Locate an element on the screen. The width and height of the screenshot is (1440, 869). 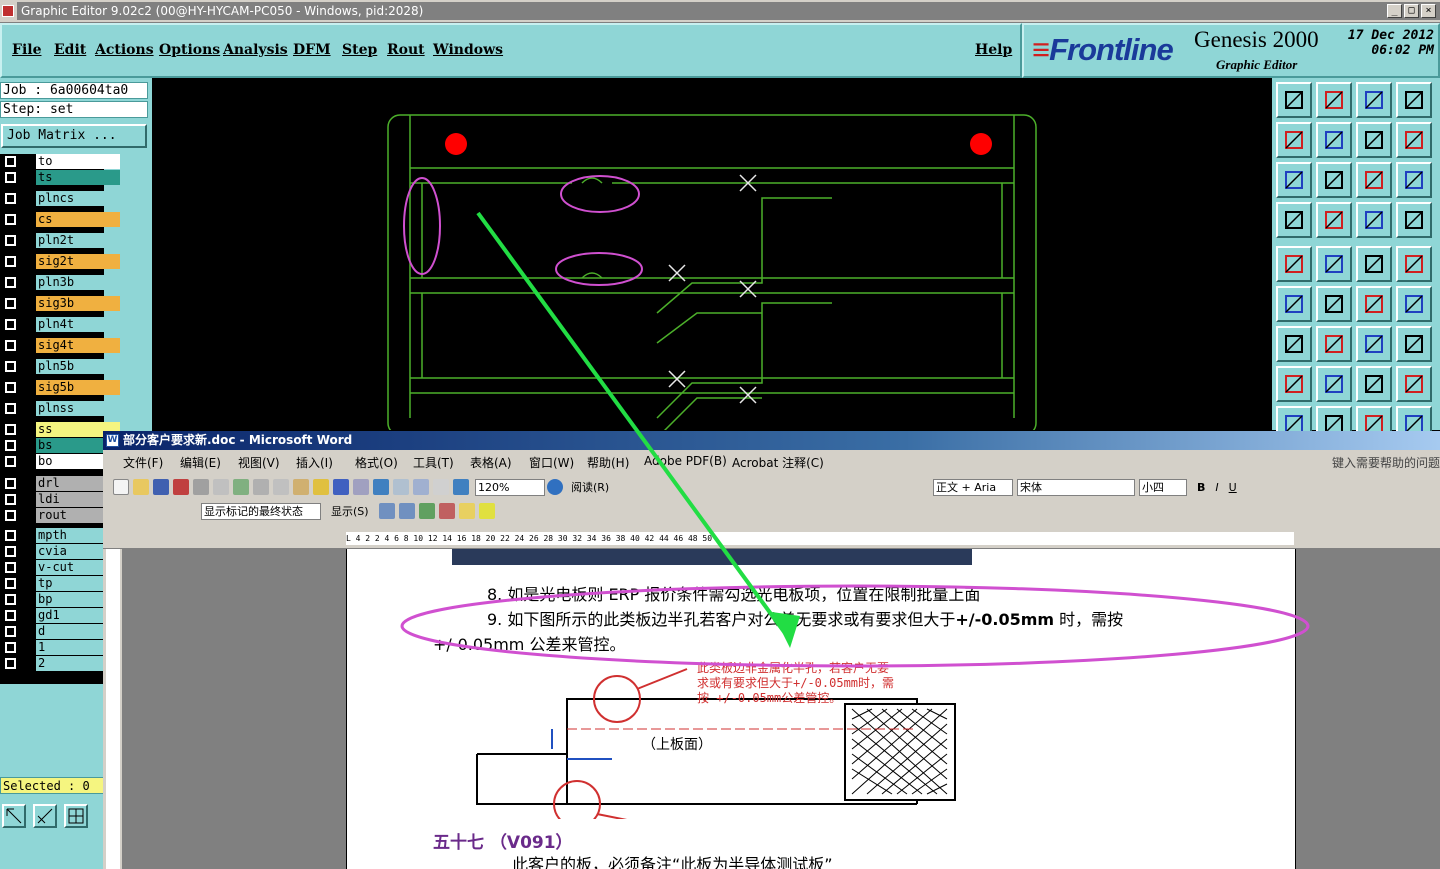
word-help-icon is located at coordinates (555, 487).